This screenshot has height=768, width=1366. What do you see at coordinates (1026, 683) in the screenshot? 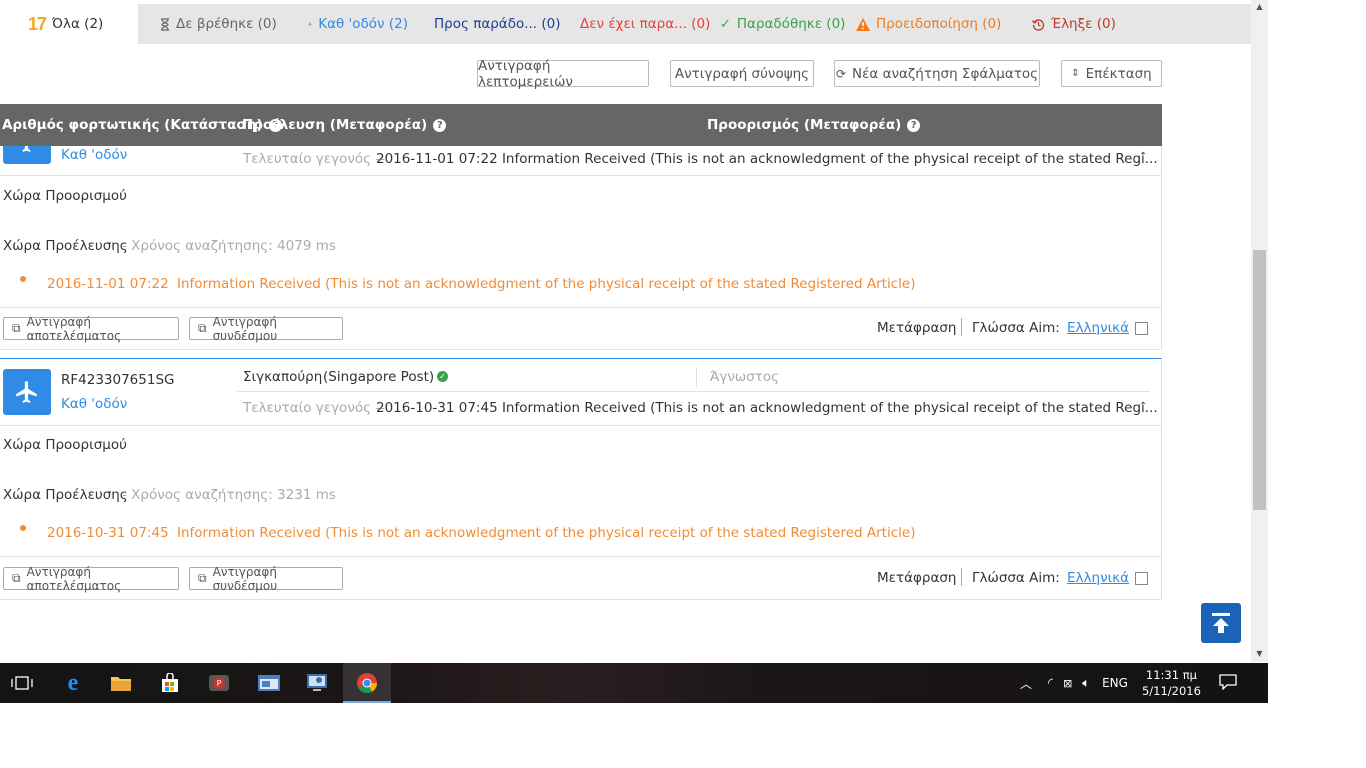
I see `show-hidden-icons-chevron-icon: ︿` at bounding box center [1026, 683].